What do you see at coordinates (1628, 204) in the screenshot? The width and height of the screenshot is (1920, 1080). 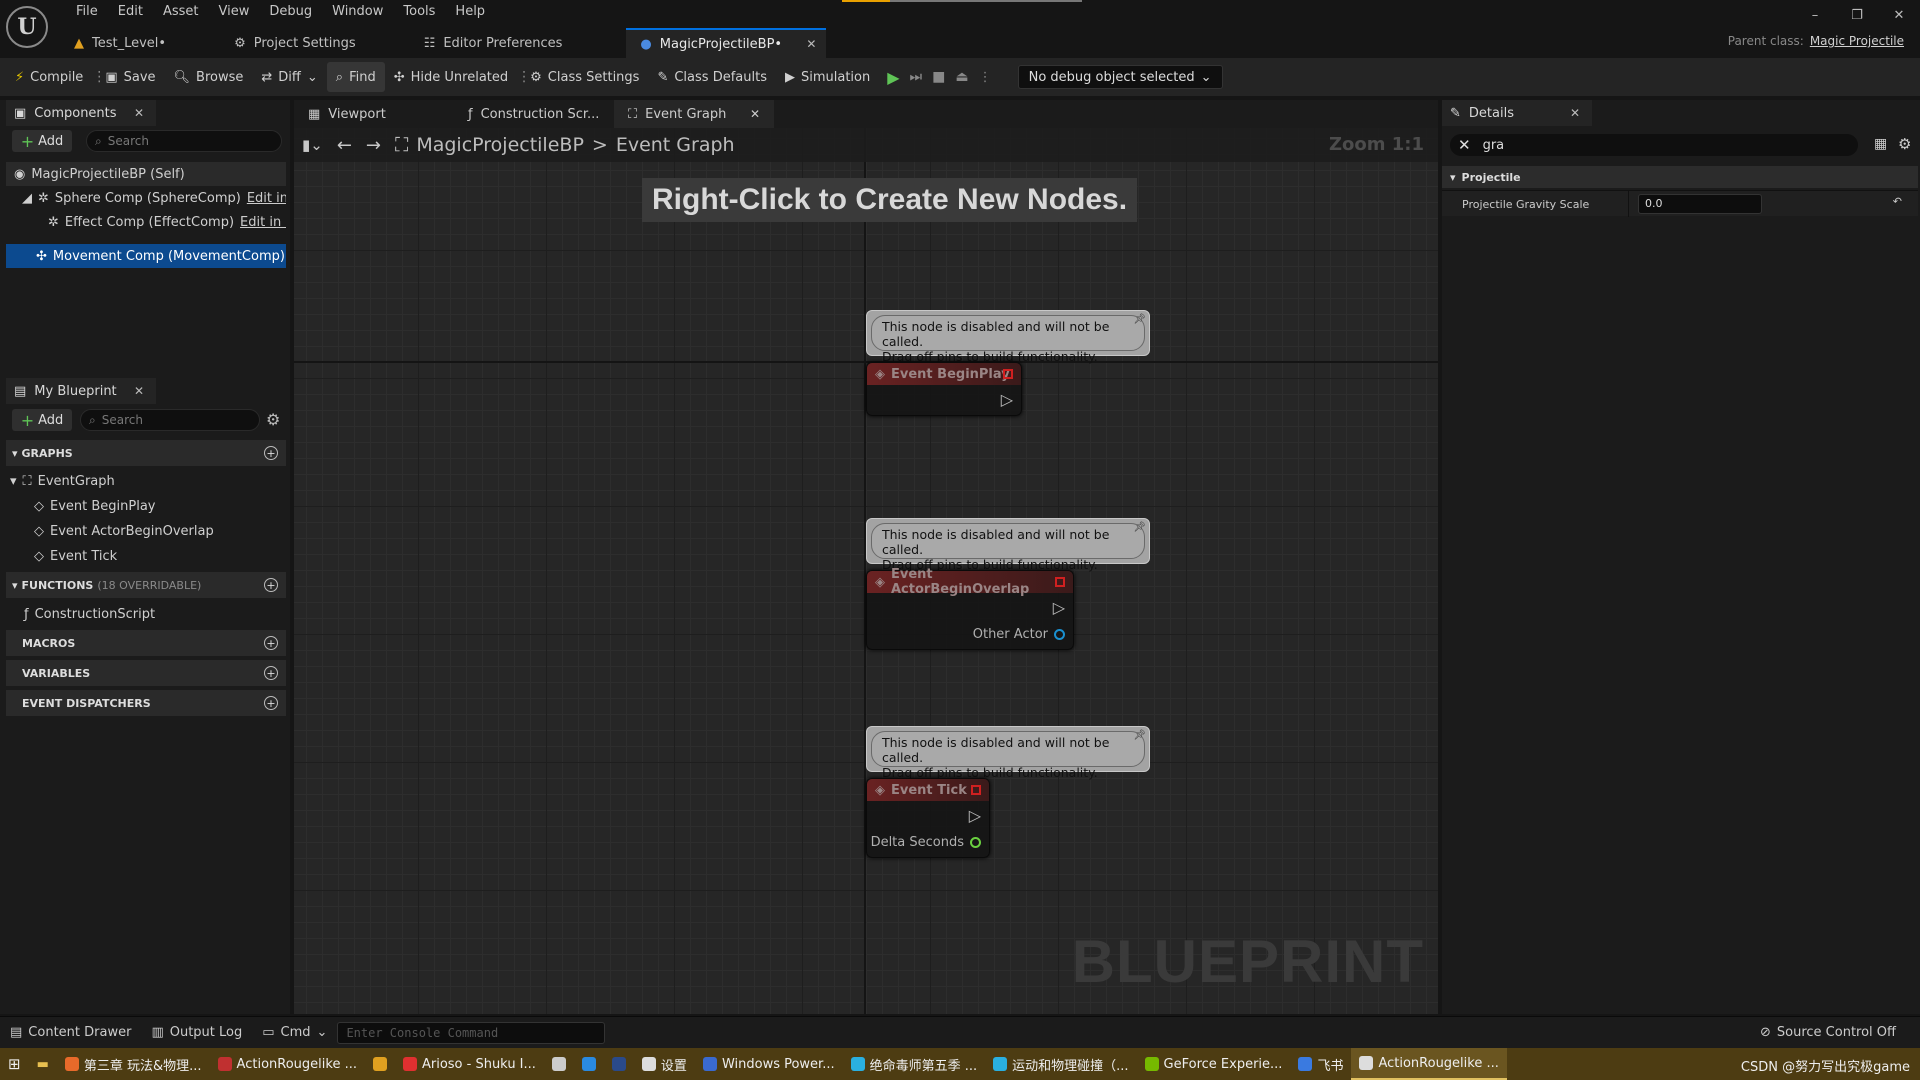 I see `column-divider` at bounding box center [1628, 204].